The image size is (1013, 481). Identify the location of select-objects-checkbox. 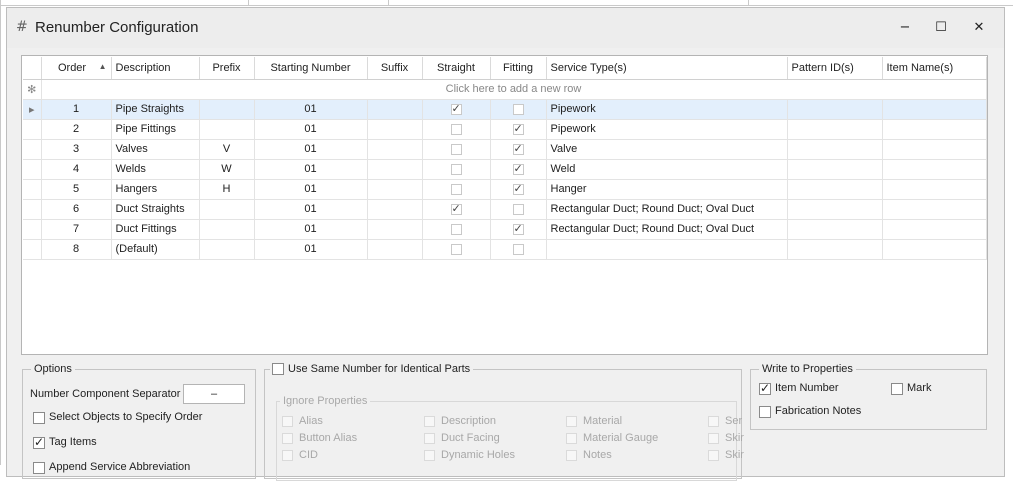
(39, 418).